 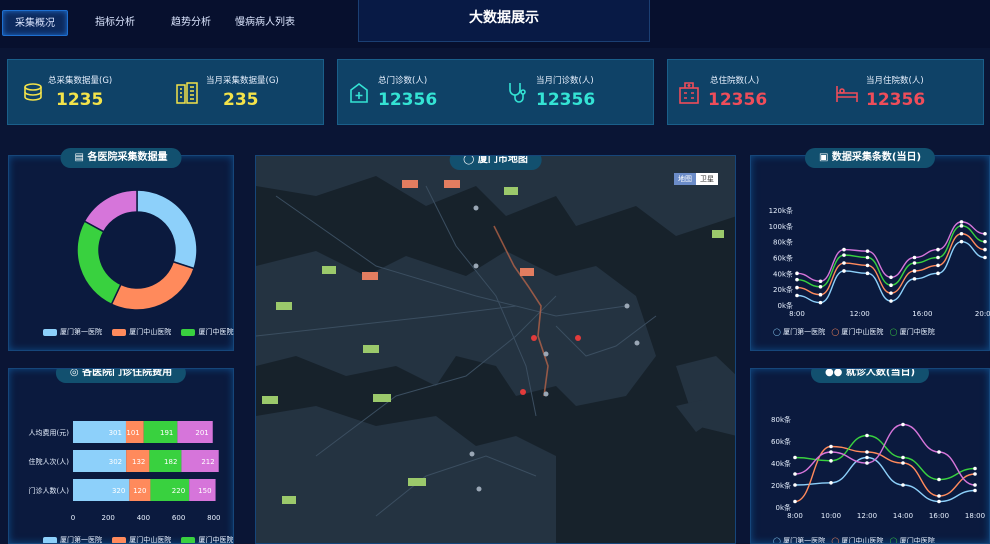 I want to click on donut-chart, so click(x=137, y=250).